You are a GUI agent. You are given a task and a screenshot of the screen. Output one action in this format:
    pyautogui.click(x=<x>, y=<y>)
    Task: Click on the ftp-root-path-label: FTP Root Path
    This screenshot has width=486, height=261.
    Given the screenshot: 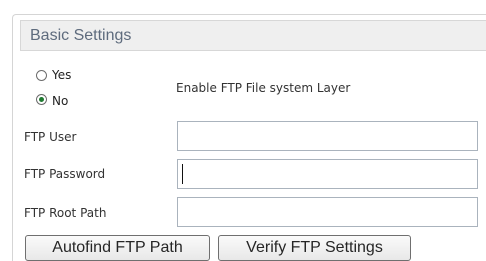 What is the action you would take?
    pyautogui.click(x=65, y=213)
    